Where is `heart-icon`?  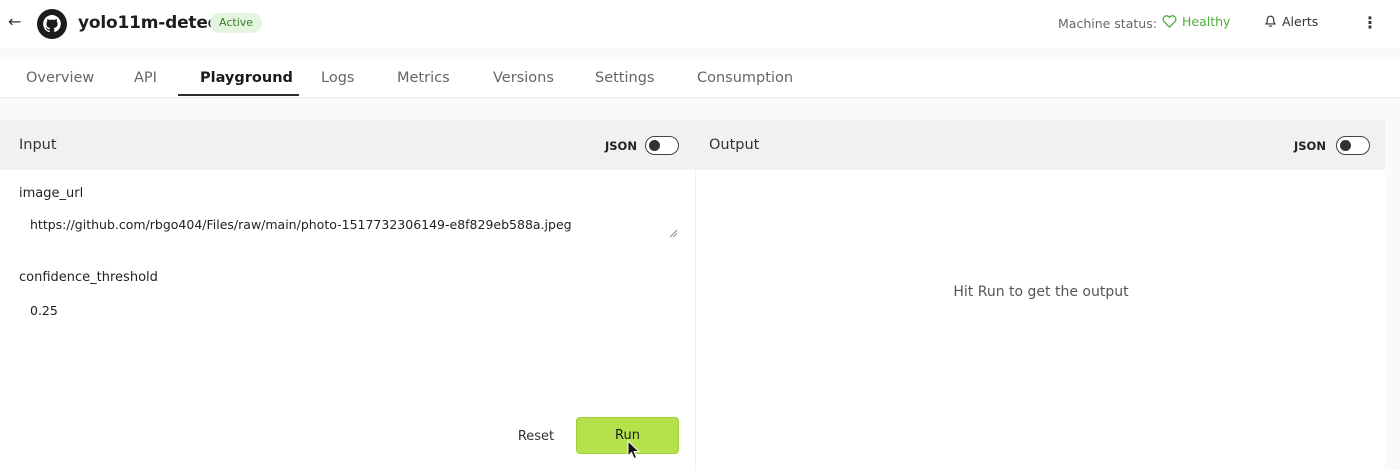 heart-icon is located at coordinates (1169, 22).